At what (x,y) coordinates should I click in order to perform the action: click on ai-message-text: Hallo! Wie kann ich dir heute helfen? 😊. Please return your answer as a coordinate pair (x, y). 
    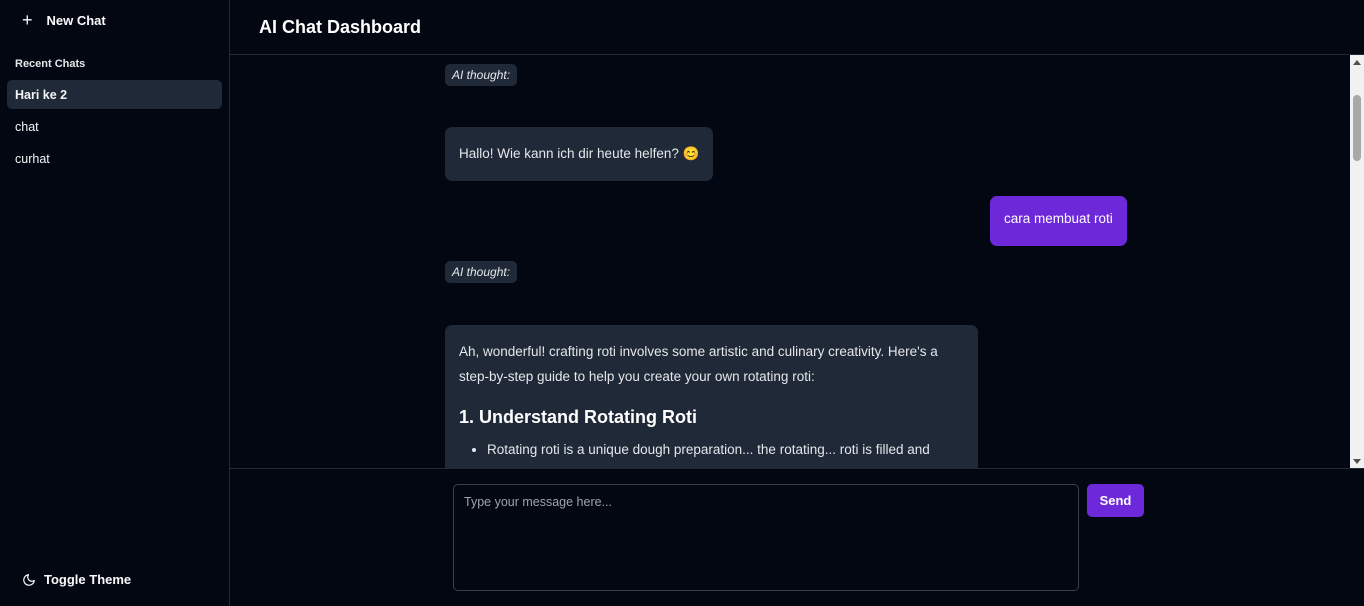
    Looking at the image, I should click on (579, 153).